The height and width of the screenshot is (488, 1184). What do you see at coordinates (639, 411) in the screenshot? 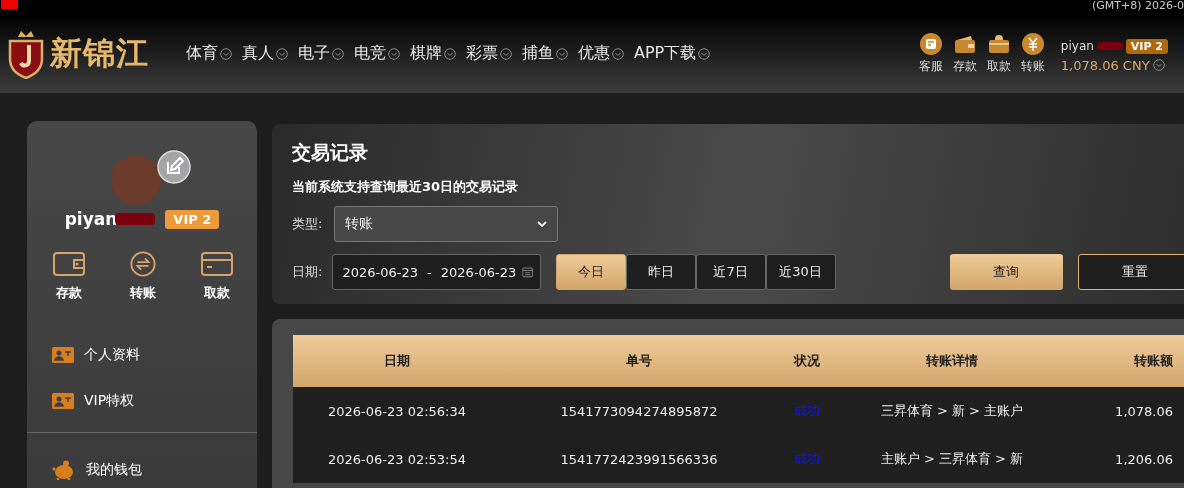
I see `table-cell: 1541773094274895872` at bounding box center [639, 411].